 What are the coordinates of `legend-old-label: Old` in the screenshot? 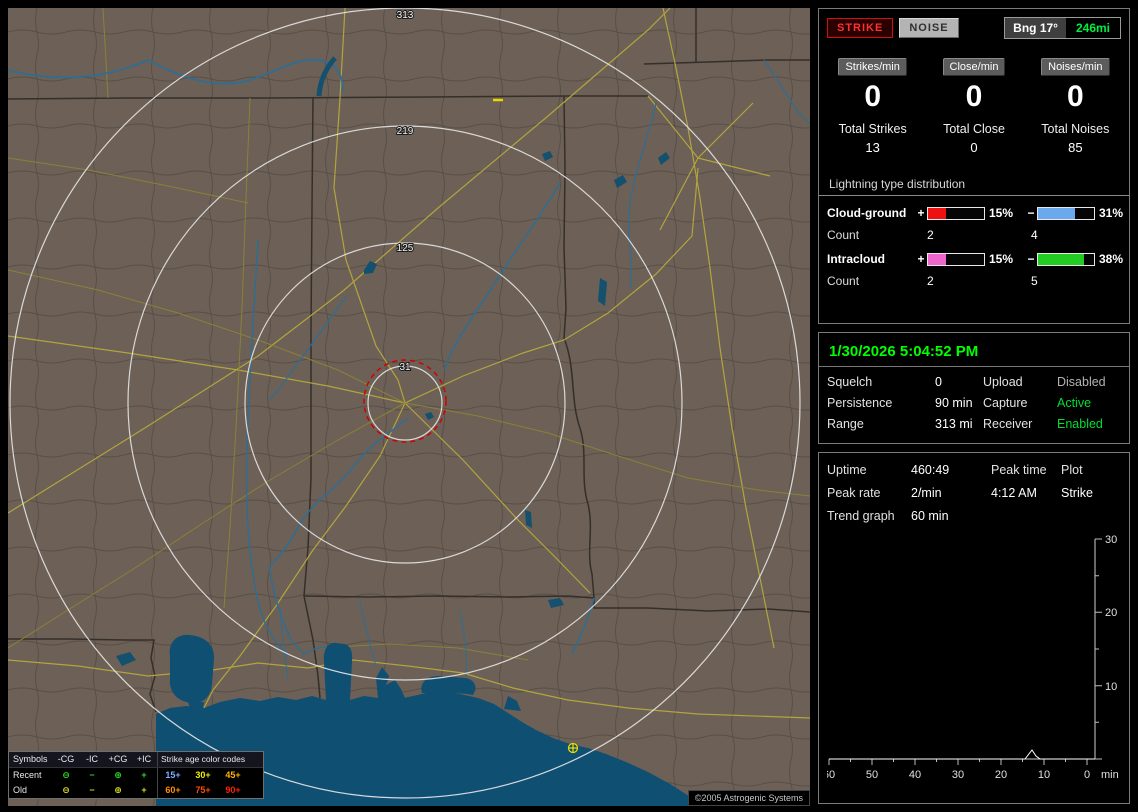 It's located at (20, 790).